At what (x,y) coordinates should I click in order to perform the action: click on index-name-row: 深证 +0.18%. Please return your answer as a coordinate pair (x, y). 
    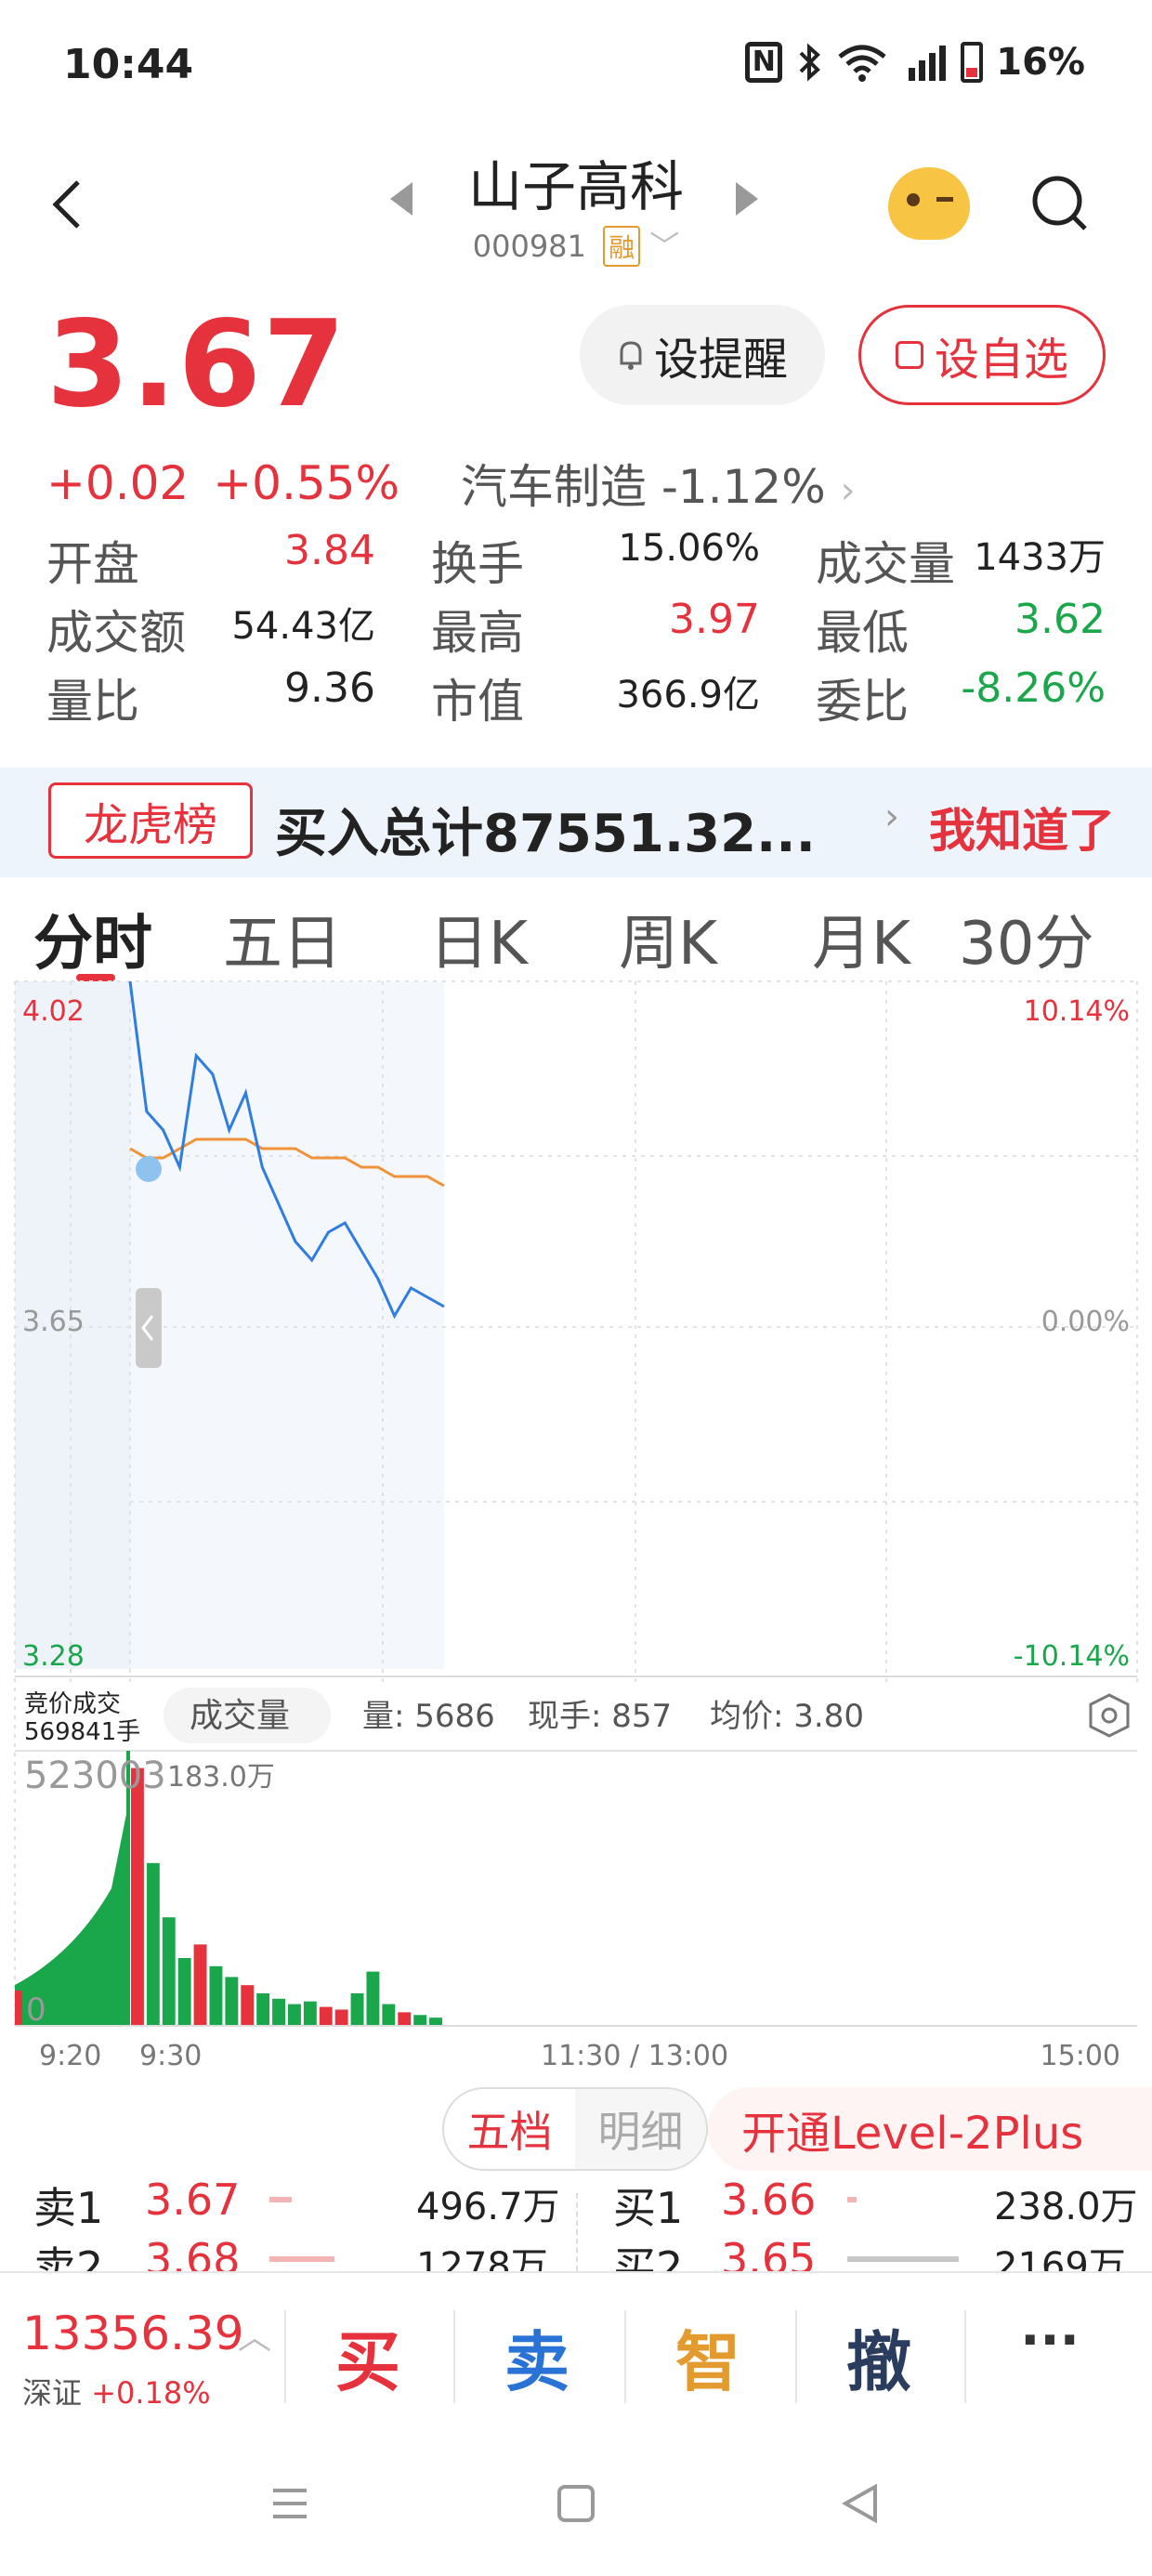
    Looking at the image, I should click on (116, 2391).